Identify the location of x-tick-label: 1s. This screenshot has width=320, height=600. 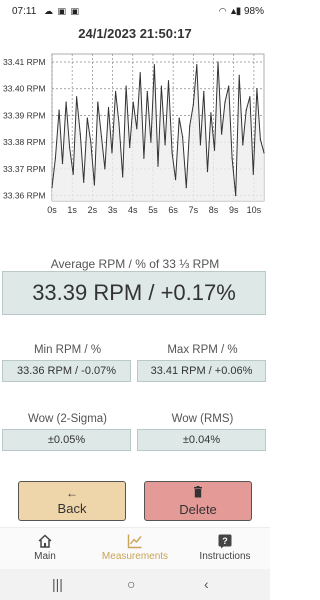
(72, 210).